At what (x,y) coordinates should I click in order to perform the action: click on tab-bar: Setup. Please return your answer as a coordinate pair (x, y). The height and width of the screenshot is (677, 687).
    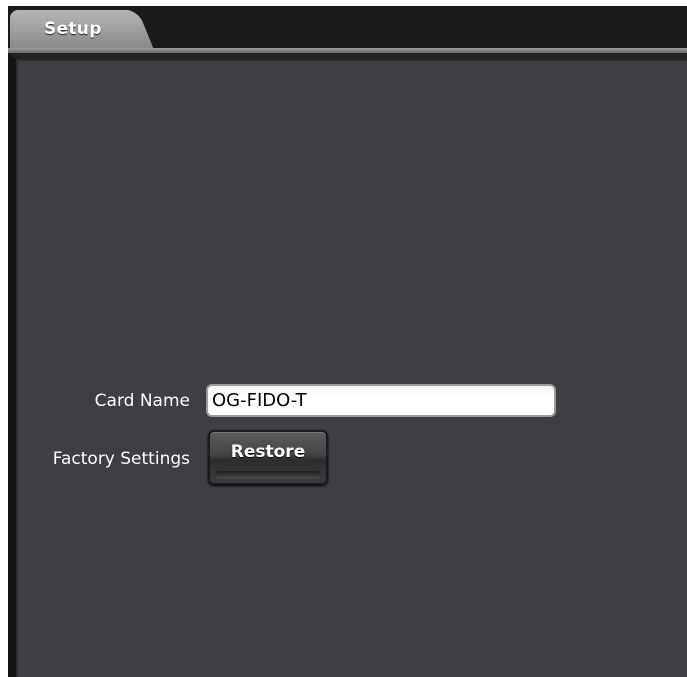
    Looking at the image, I should click on (347, 29).